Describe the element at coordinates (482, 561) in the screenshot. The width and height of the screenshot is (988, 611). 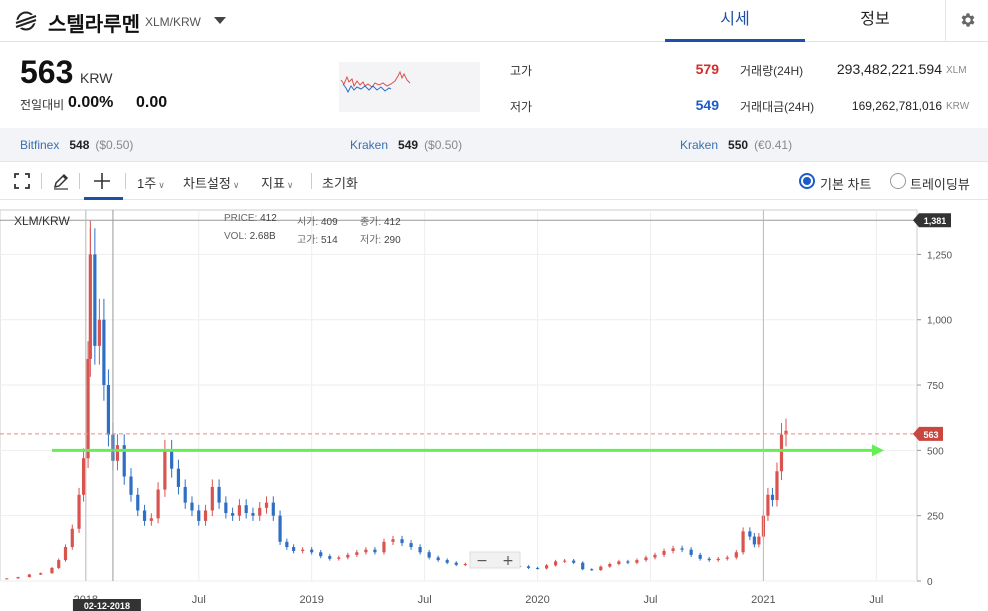
I see `zoom-out-icon: −` at that location.